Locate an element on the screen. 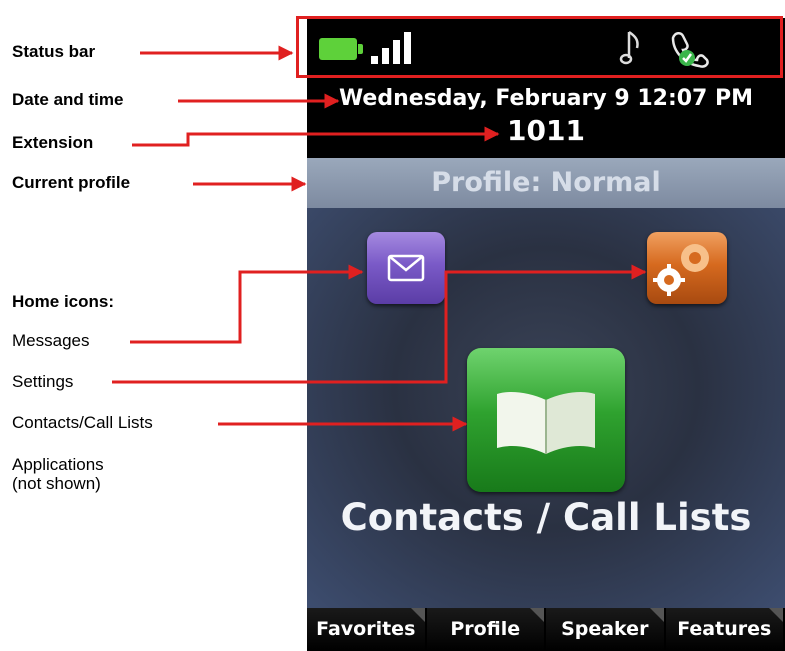 This screenshot has height=651, width=785. contacts-call-lists-app-icon is located at coordinates (546, 420).